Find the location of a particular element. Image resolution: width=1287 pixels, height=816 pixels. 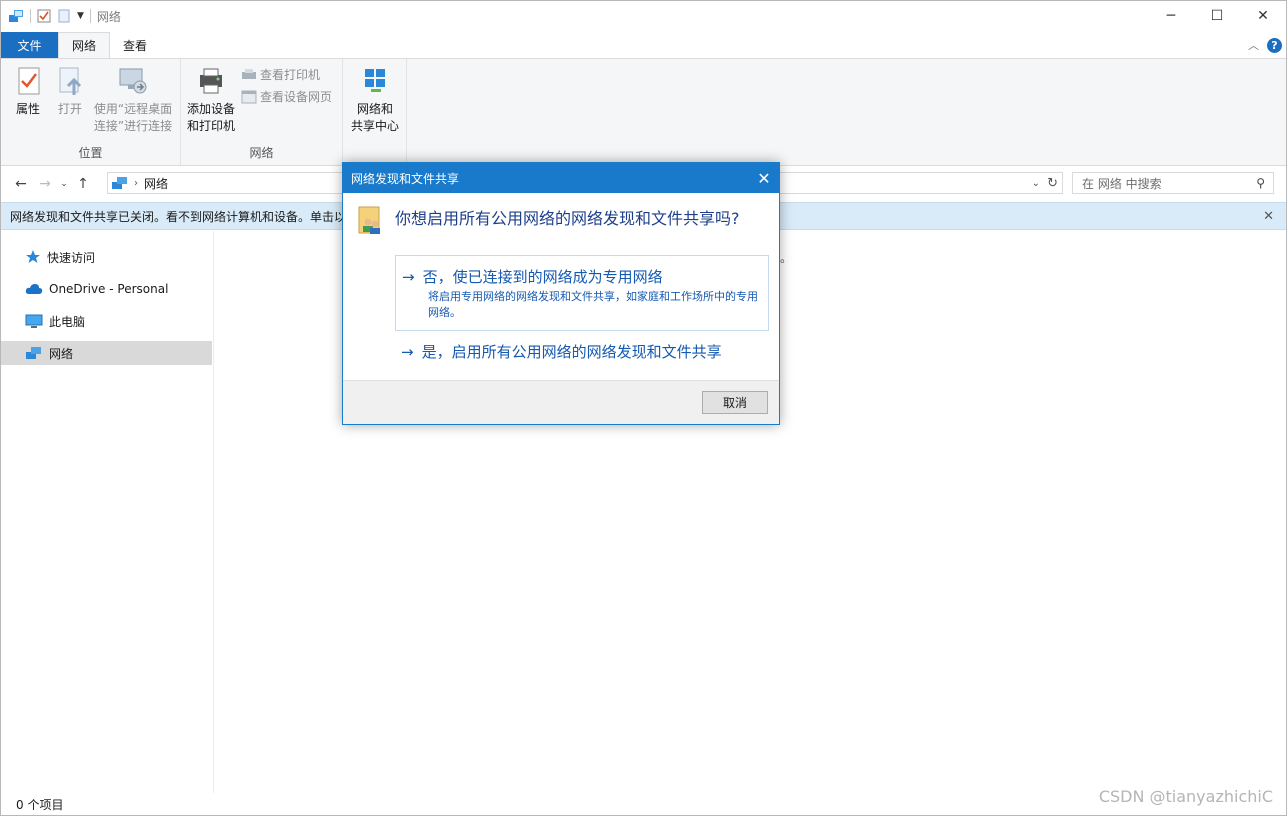

nav-item-label: 此电脑 is located at coordinates (67, 321).